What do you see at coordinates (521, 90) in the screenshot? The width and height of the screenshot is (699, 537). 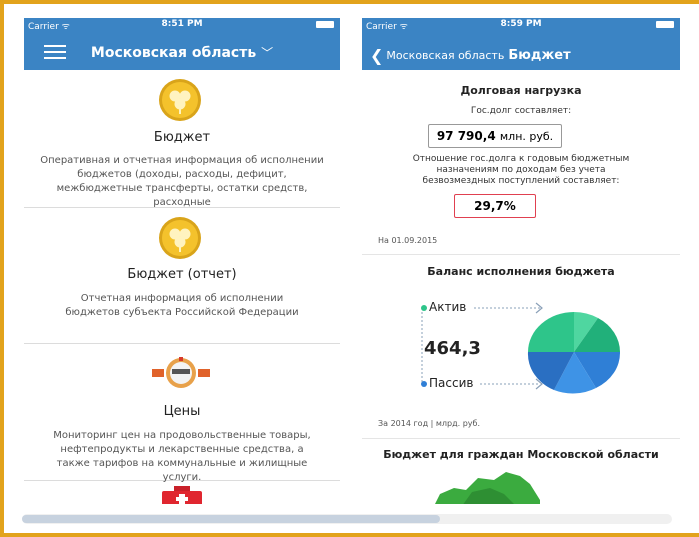 I see `debt-section-title: Долговая нагрузка` at bounding box center [521, 90].